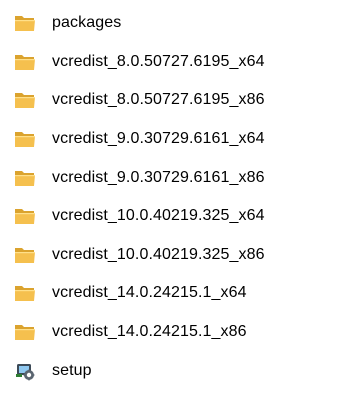 This screenshot has width=341, height=420. I want to click on file-name: vcredist_14.0.24215.1_x64, so click(149, 293).